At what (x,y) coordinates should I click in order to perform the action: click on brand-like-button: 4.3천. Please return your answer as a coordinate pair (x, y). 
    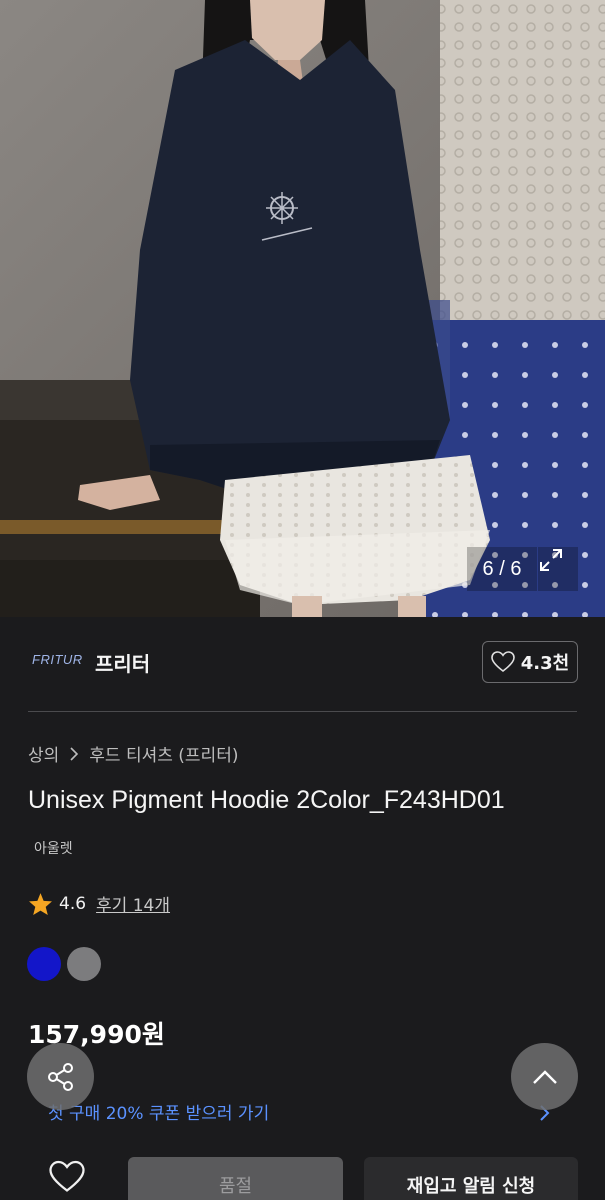
    Looking at the image, I should click on (530, 662).